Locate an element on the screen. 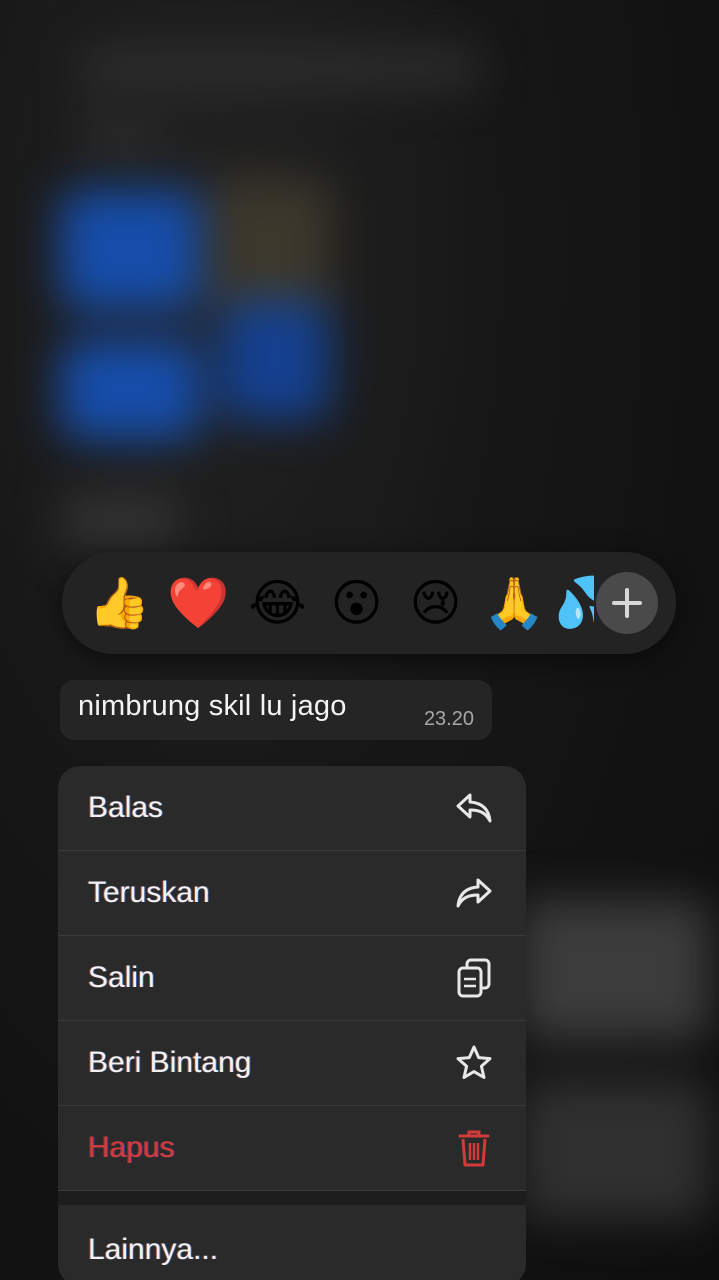 This screenshot has height=1280, width=719. menu-item-forward: Teruskan is located at coordinates (292, 893).